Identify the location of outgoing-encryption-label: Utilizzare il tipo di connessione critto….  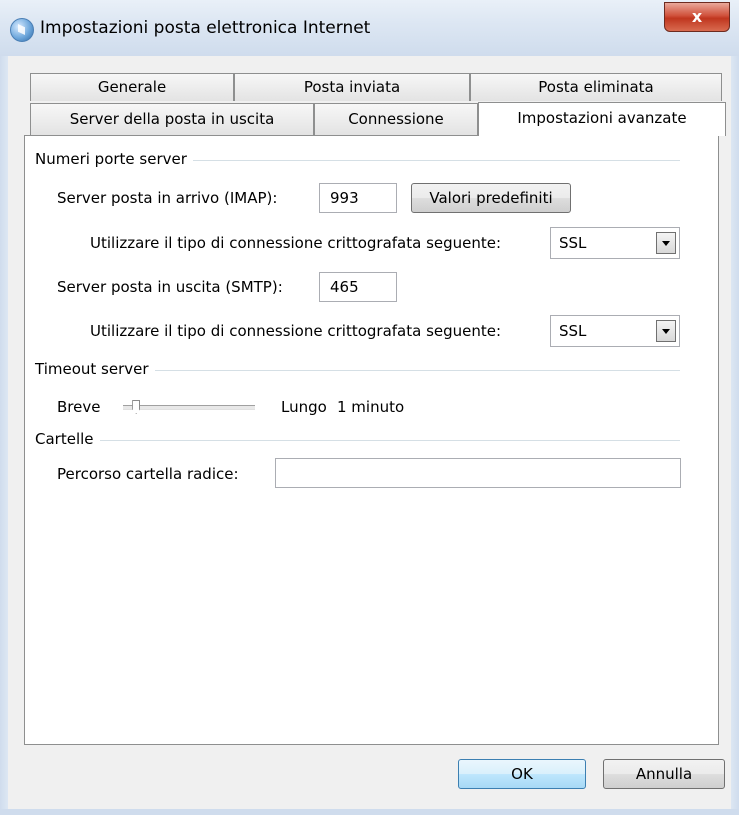
(296, 331).